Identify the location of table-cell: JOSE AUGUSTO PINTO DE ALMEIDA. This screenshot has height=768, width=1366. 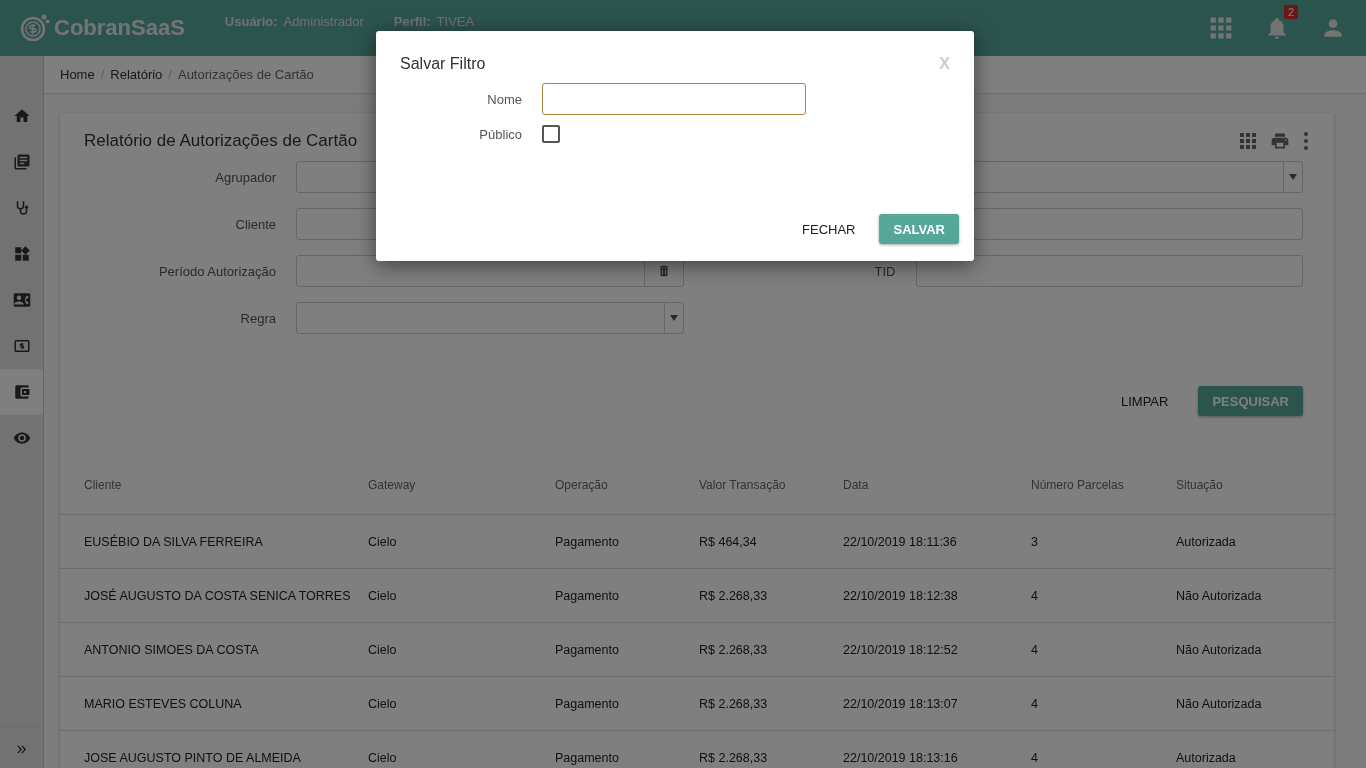
(192, 757).